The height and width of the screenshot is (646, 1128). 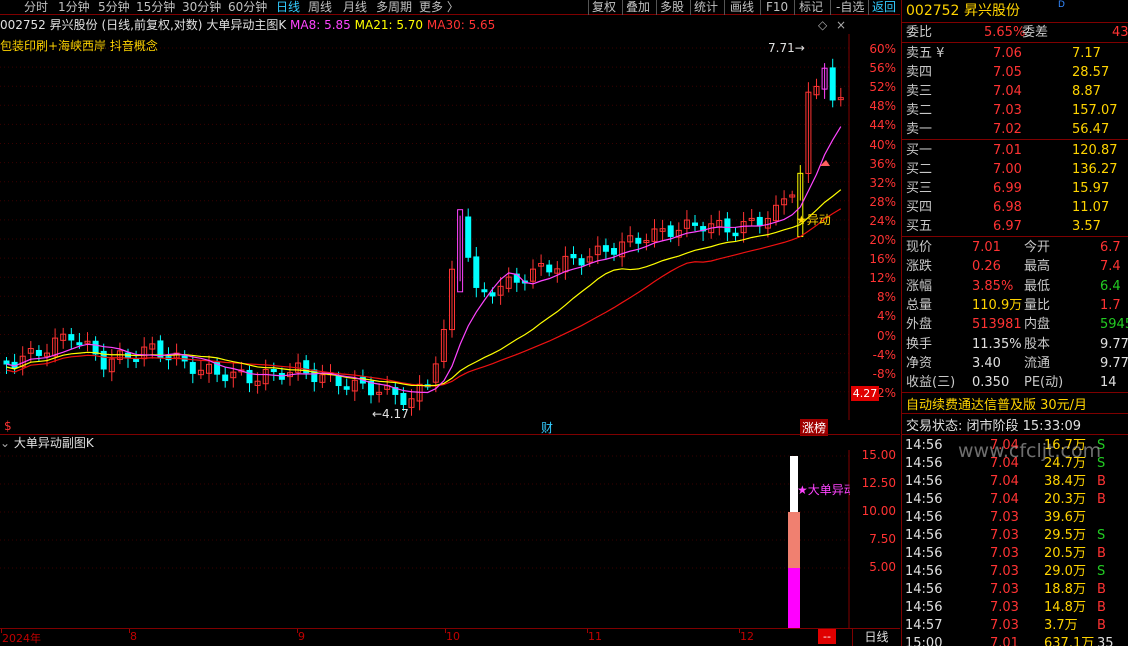 I want to click on period-label: 日线, so click(x=876, y=637).